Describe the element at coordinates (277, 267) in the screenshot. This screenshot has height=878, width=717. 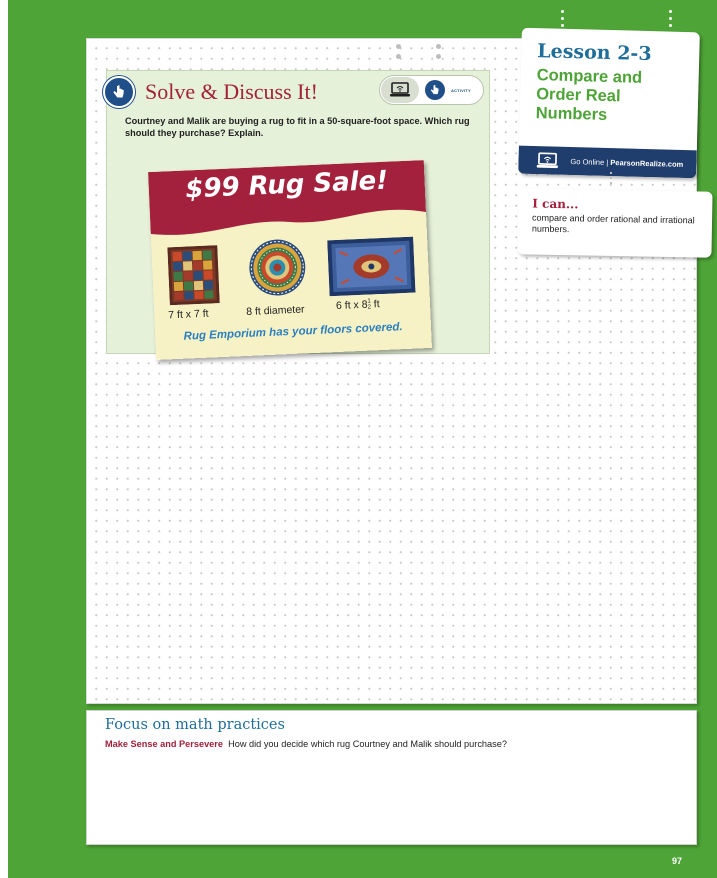
I see `rug-round-image` at that location.